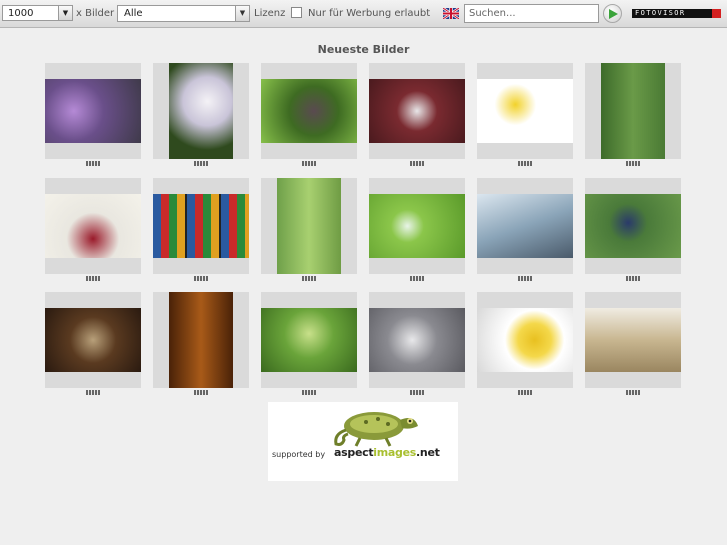  Describe the element at coordinates (296, 12) in the screenshot. I see `advertising-only-checkbox` at that location.